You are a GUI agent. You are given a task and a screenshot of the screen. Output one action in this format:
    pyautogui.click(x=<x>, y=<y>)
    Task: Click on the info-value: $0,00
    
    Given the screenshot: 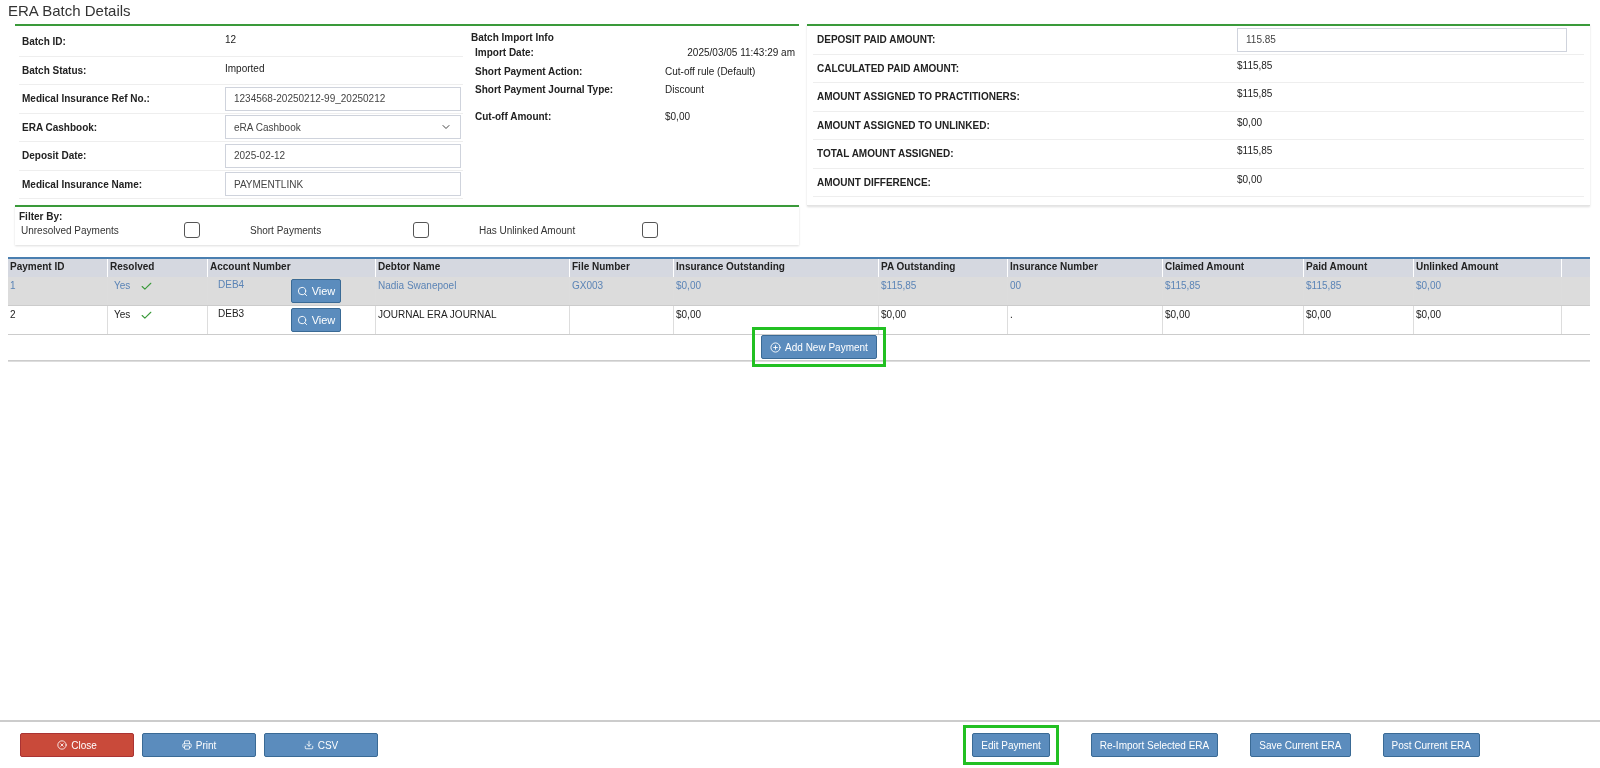 What is the action you would take?
    pyautogui.click(x=678, y=117)
    